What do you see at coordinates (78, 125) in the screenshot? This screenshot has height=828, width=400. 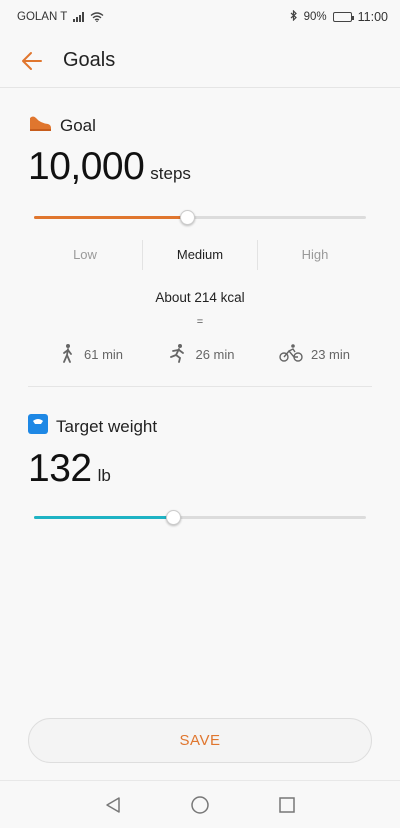 I see `goal-label: Goal` at bounding box center [78, 125].